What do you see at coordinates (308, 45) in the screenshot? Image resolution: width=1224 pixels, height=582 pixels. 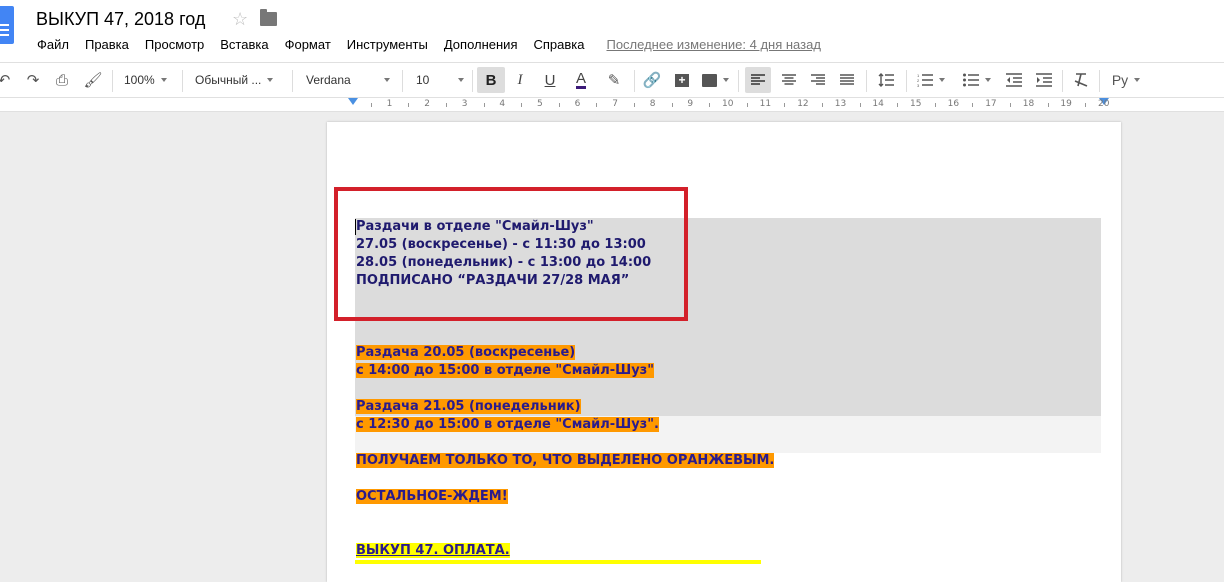 I see `menu-format: Формат` at bounding box center [308, 45].